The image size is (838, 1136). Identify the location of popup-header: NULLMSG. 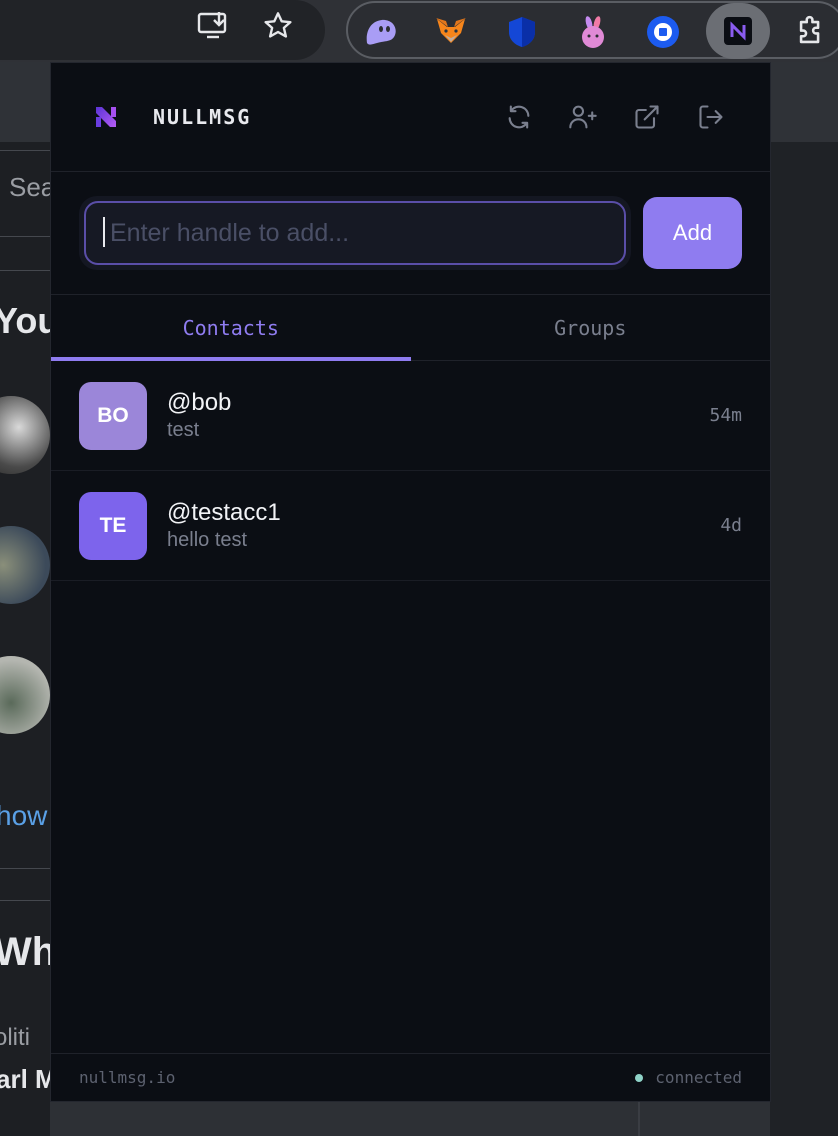
(410, 117).